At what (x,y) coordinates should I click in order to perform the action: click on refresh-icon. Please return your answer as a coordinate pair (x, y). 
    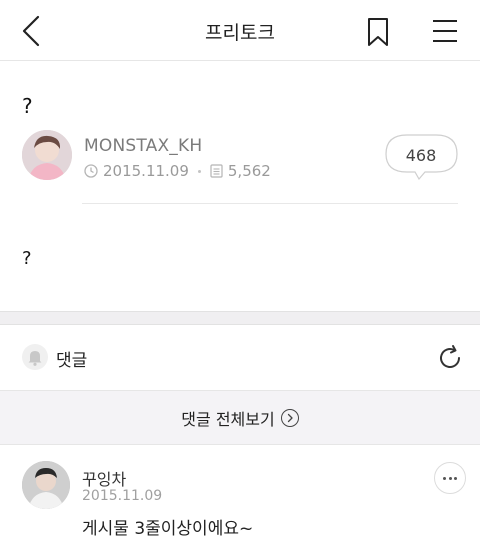
    Looking at the image, I should click on (450, 358).